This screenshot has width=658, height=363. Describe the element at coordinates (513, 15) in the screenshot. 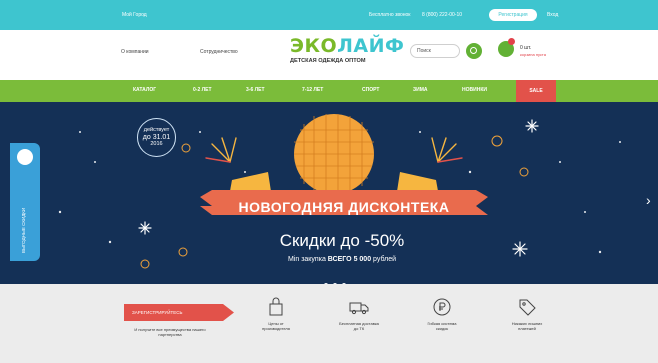

I see `register-button: Регистрация` at that location.